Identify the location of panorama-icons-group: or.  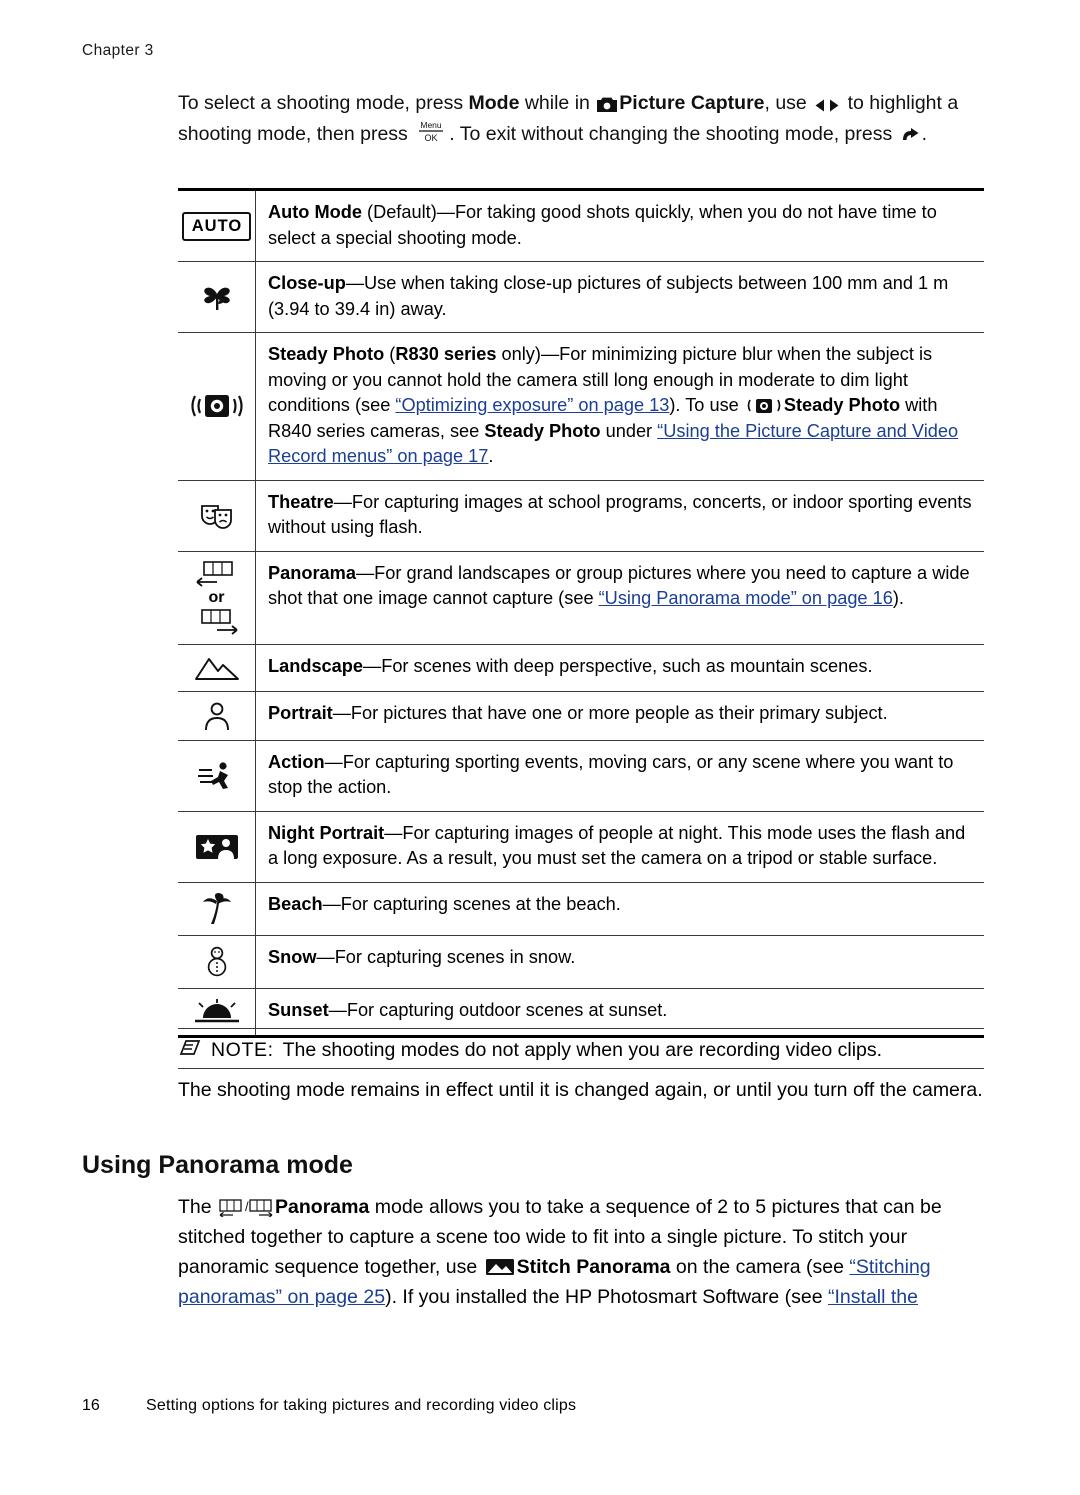
(217, 597).